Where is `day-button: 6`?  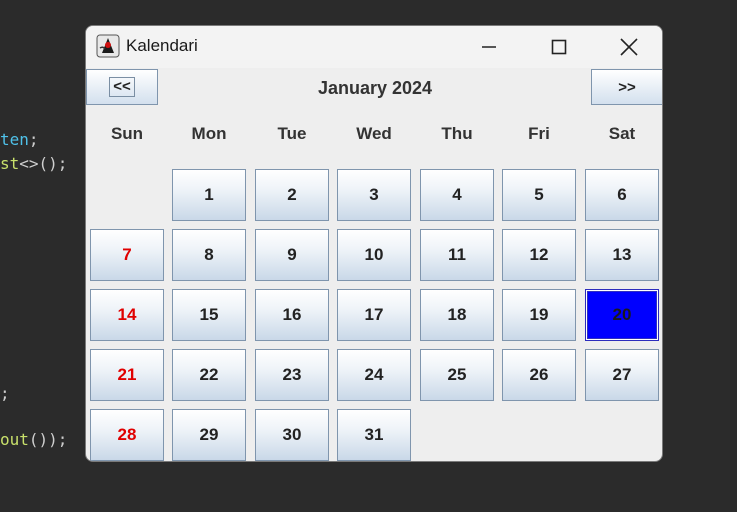
day-button: 6 is located at coordinates (622, 195).